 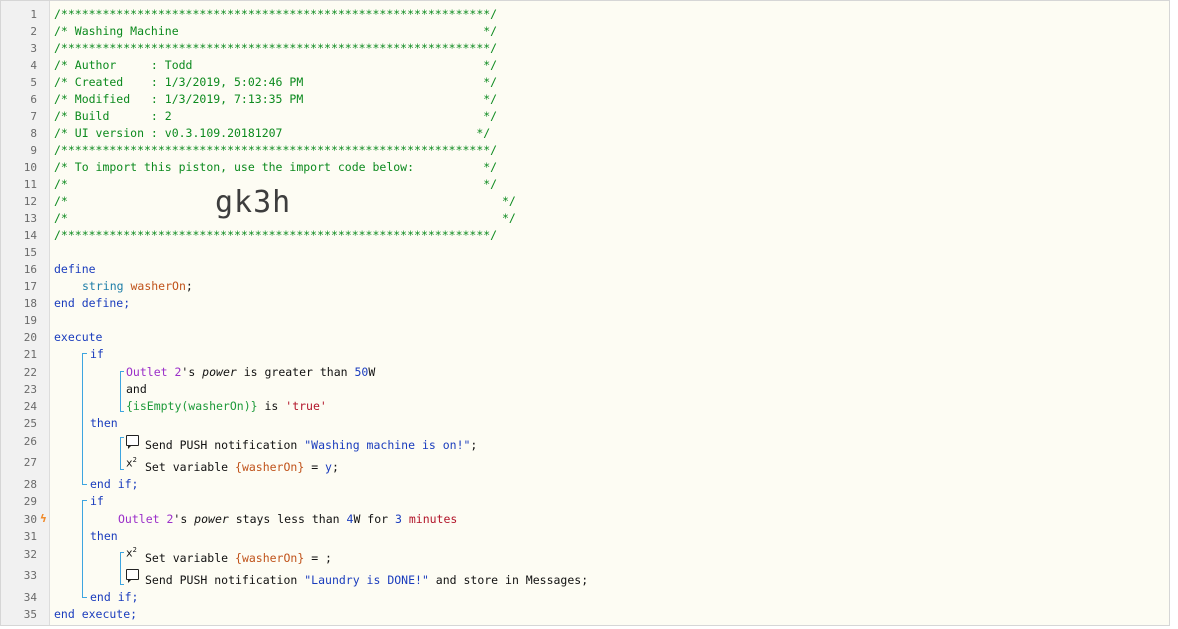 What do you see at coordinates (30, 389) in the screenshot?
I see `line-number: 23` at bounding box center [30, 389].